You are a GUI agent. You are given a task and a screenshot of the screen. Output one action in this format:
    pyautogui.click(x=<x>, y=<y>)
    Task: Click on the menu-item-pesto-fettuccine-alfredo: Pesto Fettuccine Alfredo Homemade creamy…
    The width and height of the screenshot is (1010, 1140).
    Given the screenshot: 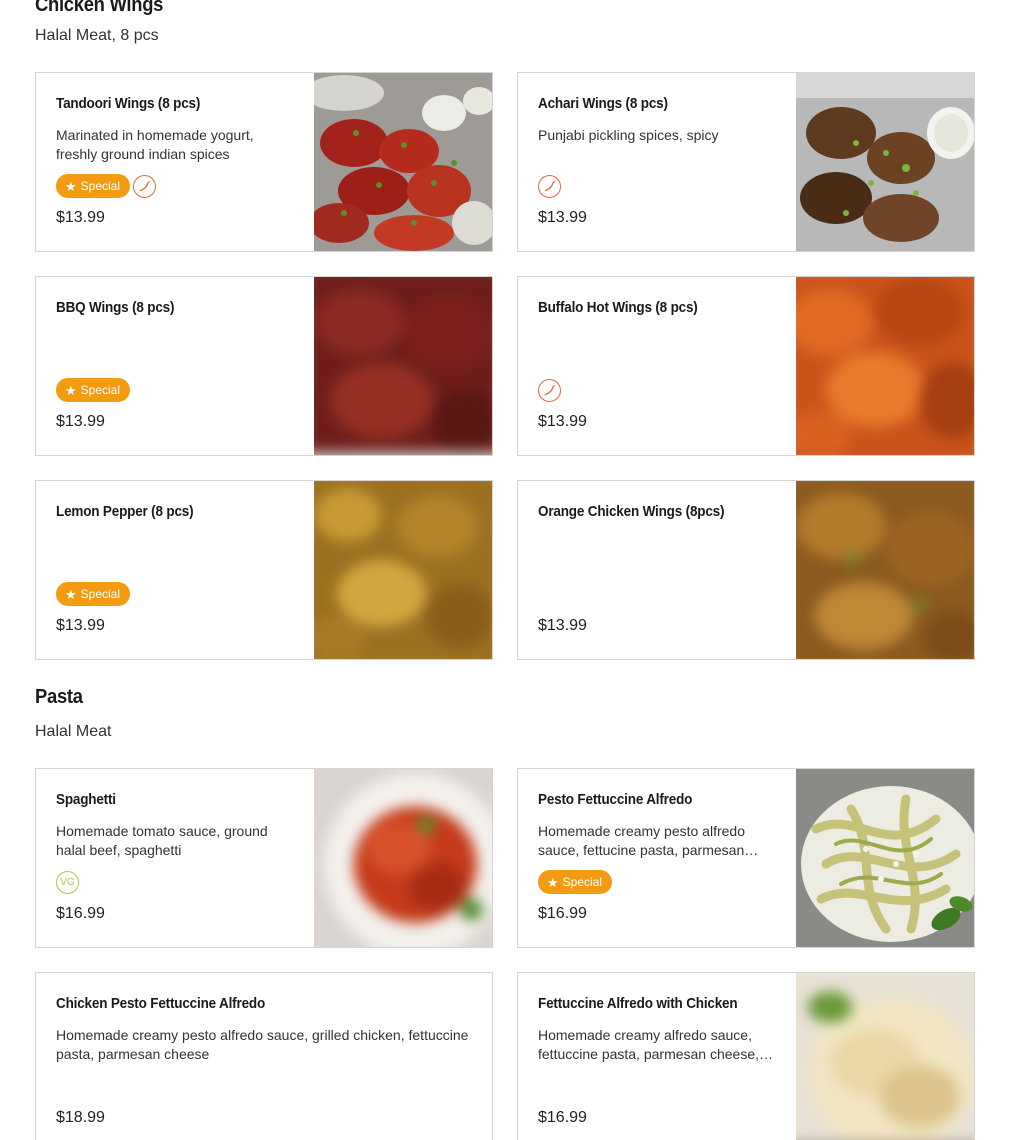 What is the action you would take?
    pyautogui.click(x=746, y=858)
    